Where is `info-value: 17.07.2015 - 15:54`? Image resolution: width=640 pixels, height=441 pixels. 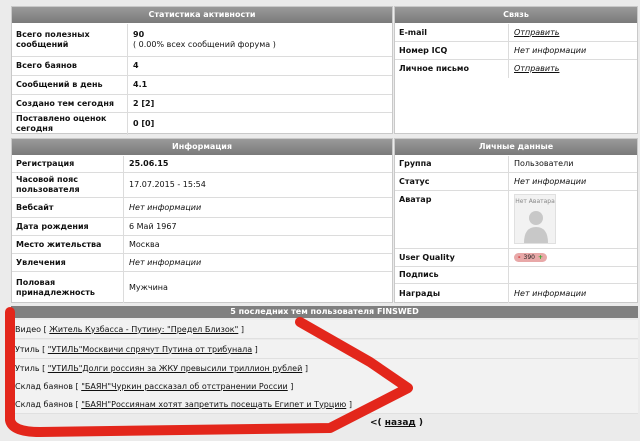 info-value: 17.07.2015 - 15:54 is located at coordinates (167, 184).